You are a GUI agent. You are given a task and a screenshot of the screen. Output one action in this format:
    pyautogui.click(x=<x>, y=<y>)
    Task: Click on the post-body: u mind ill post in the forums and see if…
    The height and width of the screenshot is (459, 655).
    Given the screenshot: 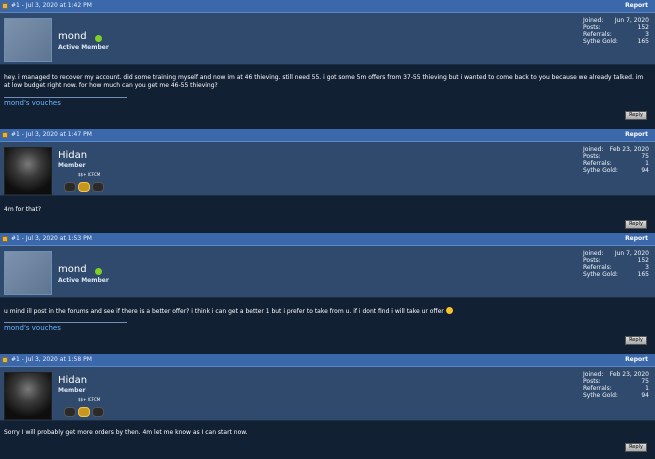 What is the action you would take?
    pyautogui.click(x=327, y=326)
    